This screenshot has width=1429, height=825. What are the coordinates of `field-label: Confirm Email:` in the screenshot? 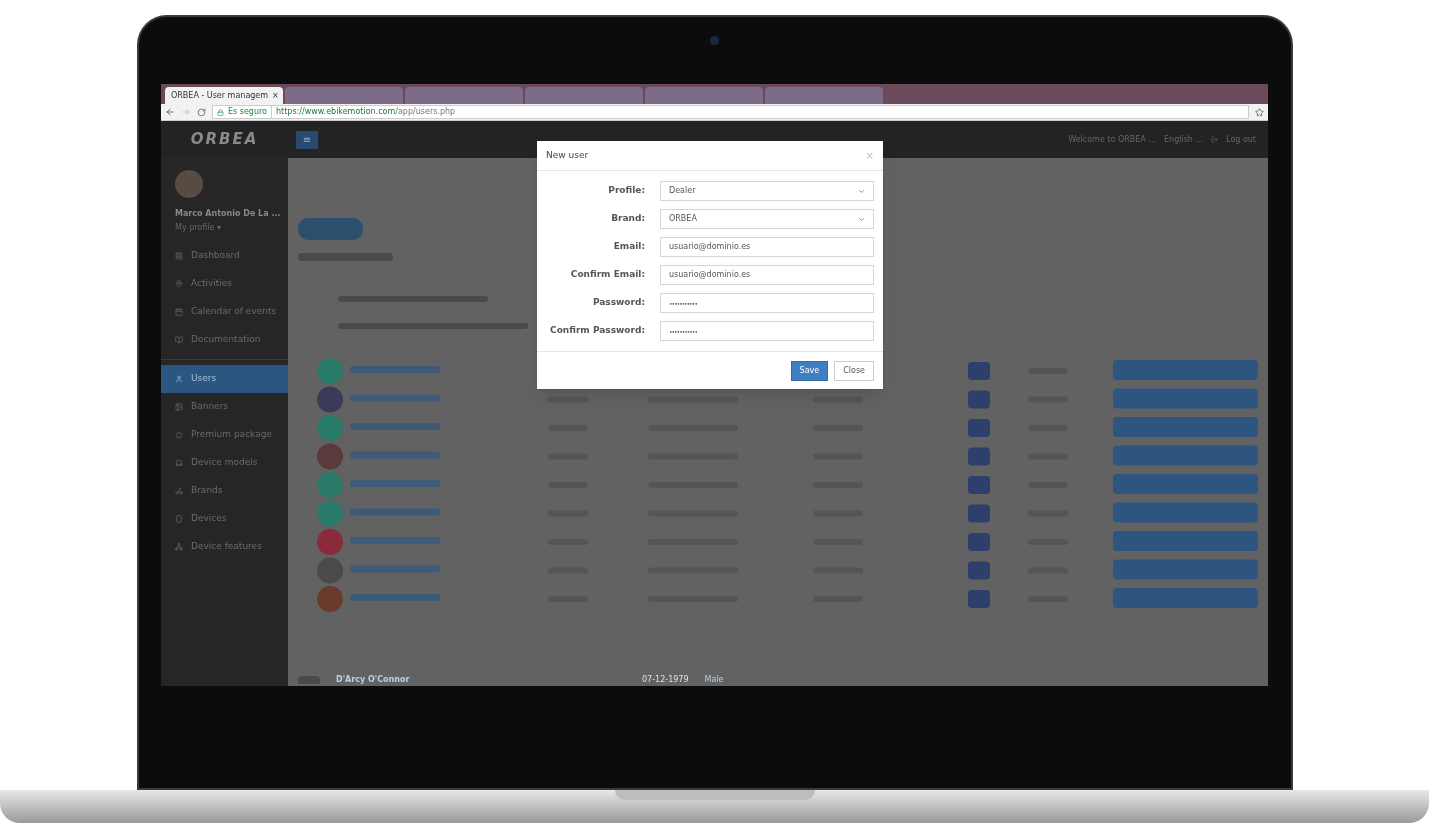 It's located at (607, 275).